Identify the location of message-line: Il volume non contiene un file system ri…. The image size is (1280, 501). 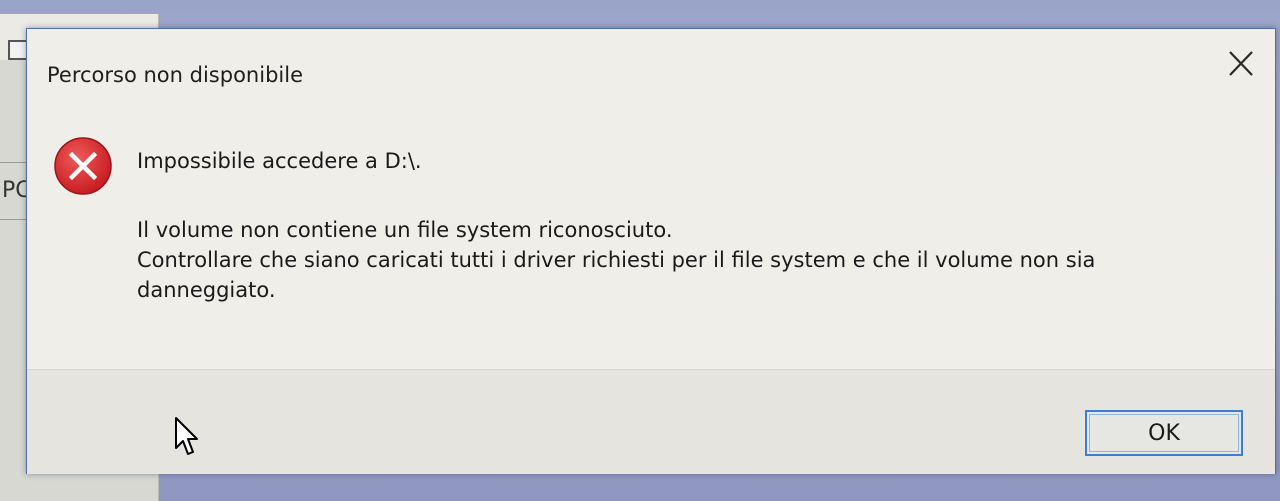
(405, 230).